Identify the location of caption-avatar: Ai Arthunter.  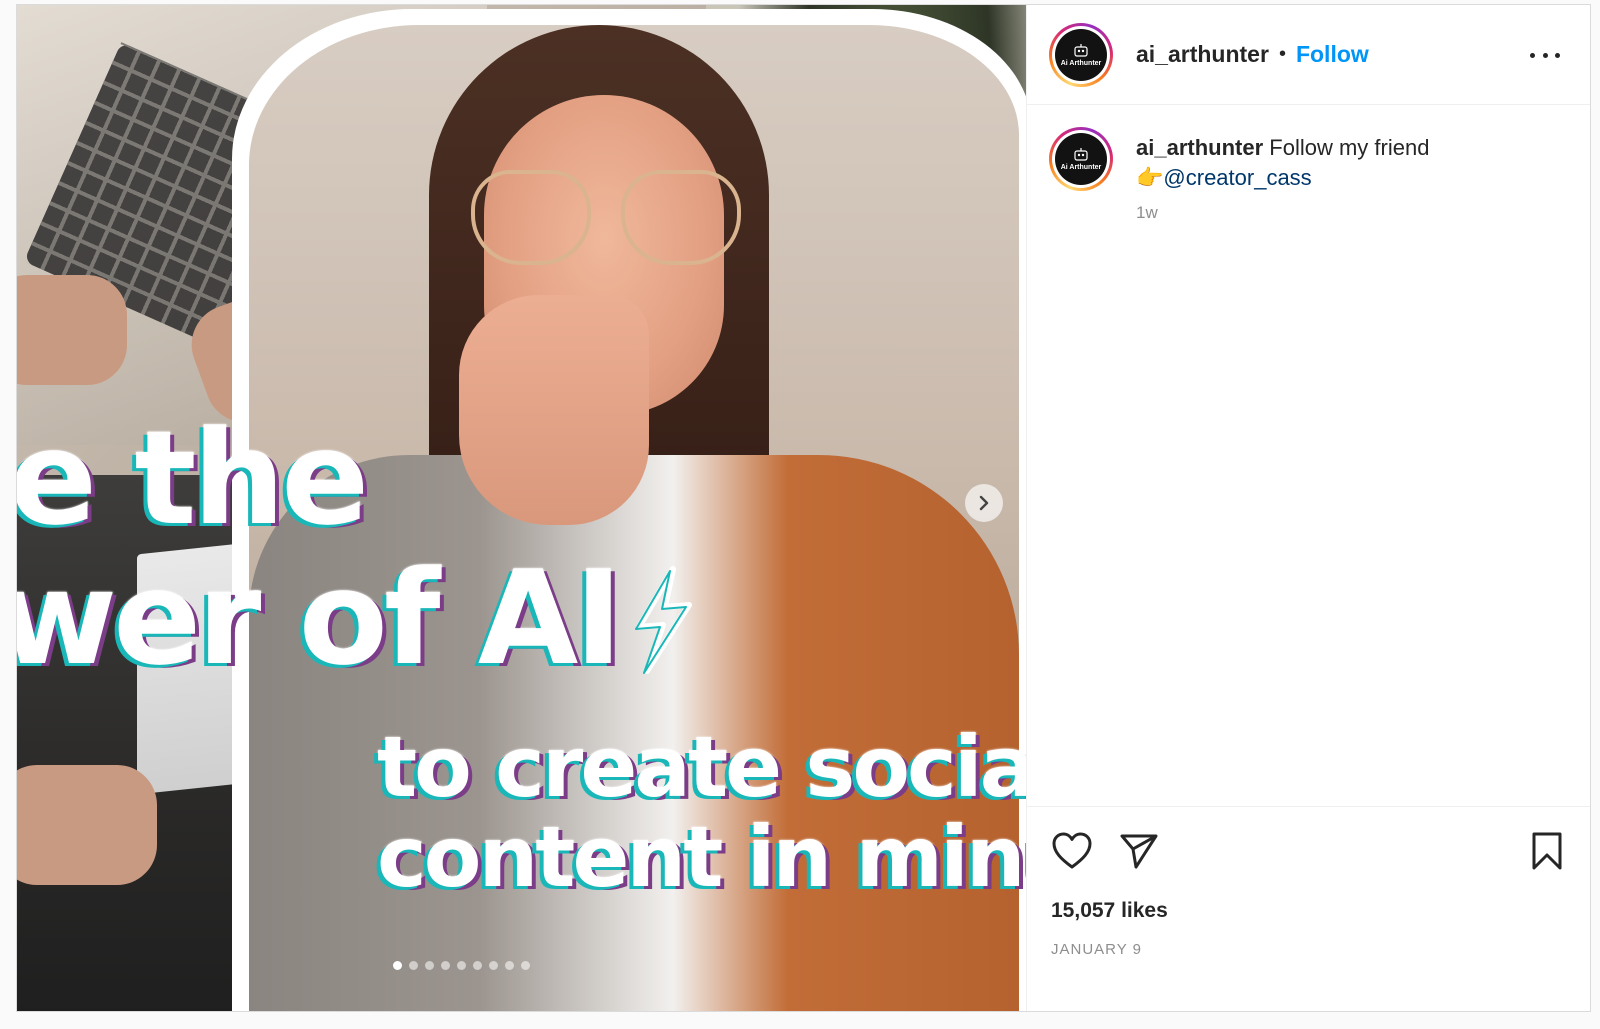
(1081, 159).